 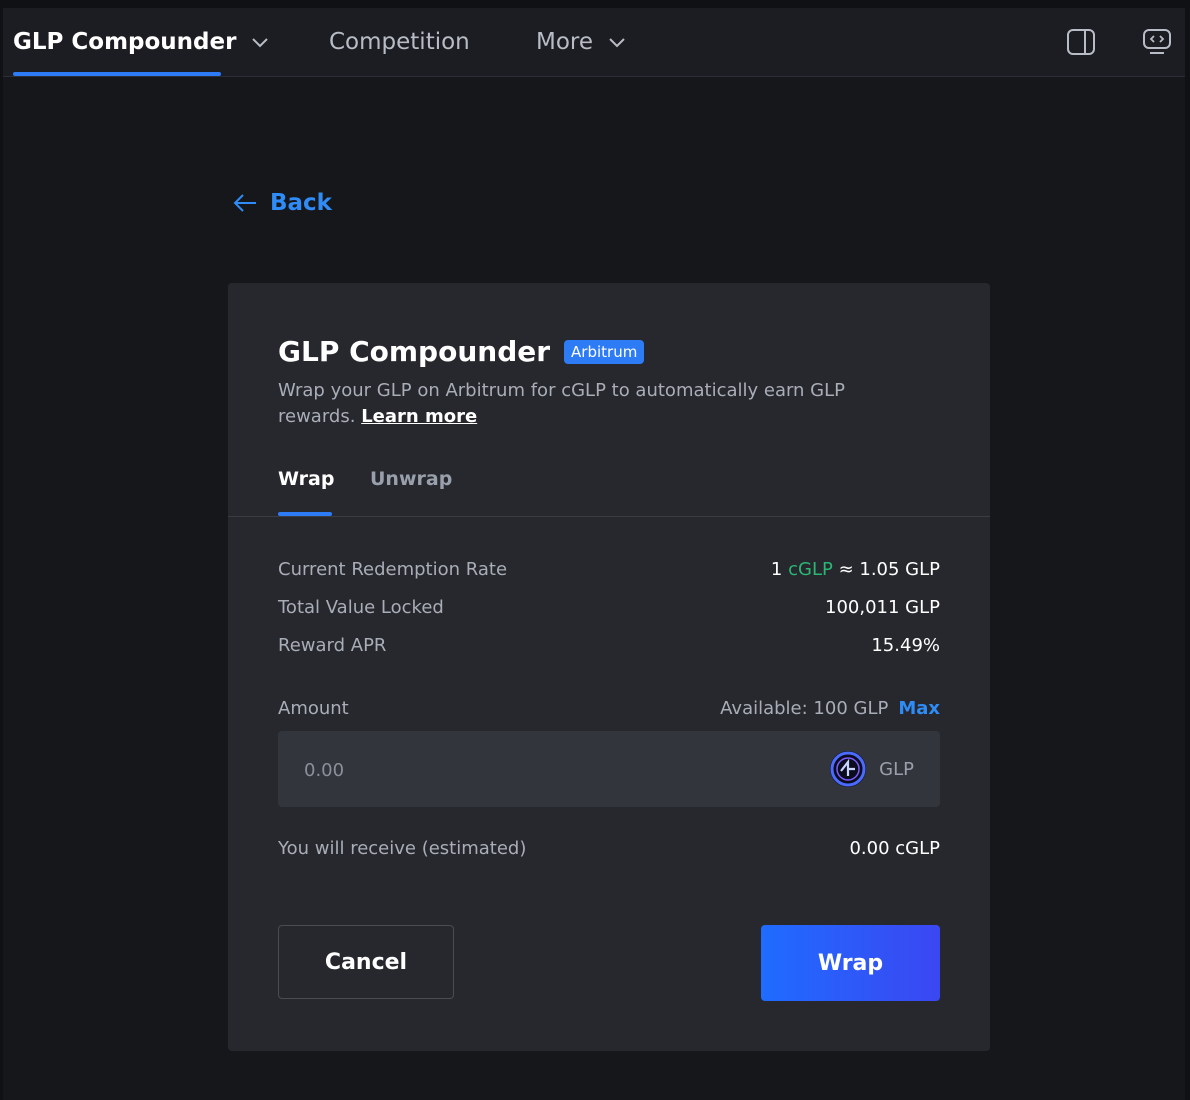 What do you see at coordinates (882, 607) in the screenshot?
I see `tvl-value: 100,011 GLP` at bounding box center [882, 607].